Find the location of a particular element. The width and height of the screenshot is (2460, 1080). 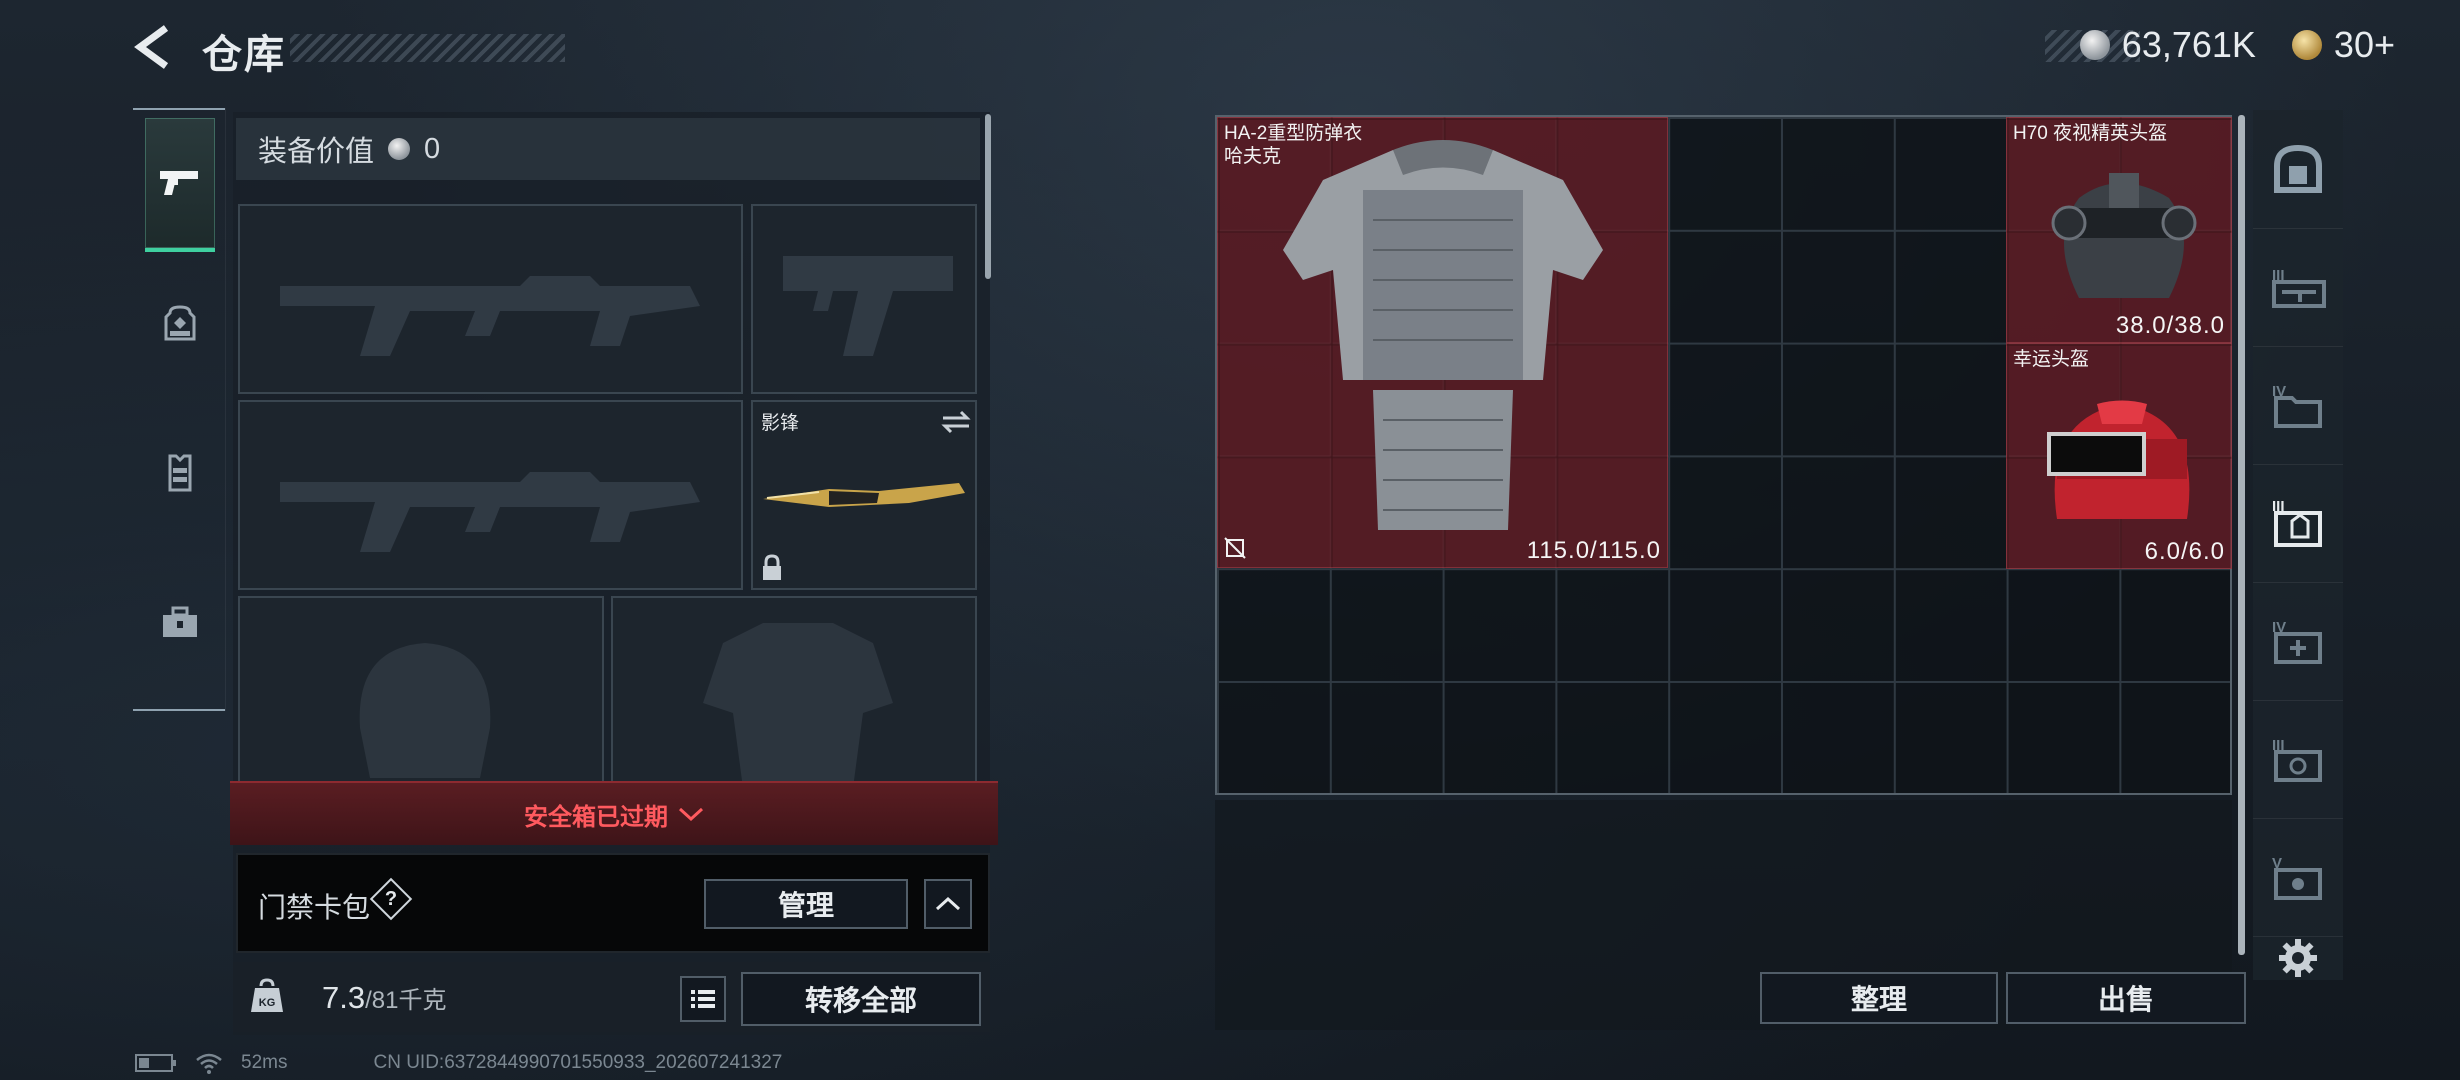

briefcase-icon is located at coordinates (180, 621).